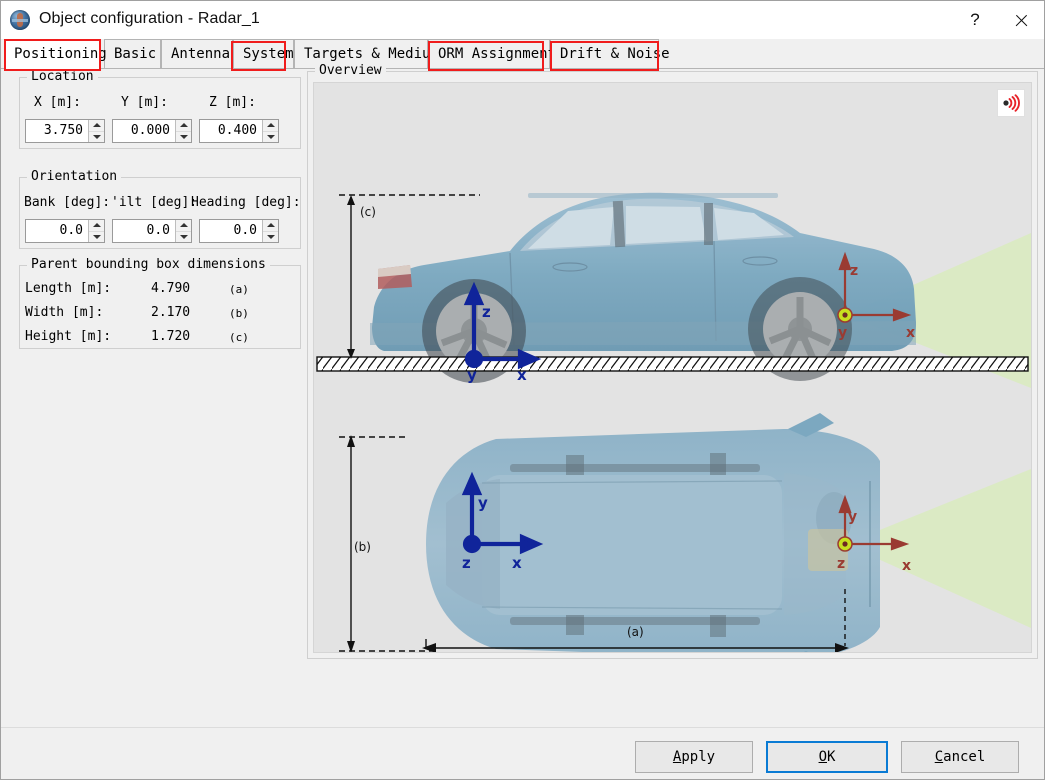 This screenshot has height=780, width=1045. I want to click on radar-waves-icon, so click(1011, 103).